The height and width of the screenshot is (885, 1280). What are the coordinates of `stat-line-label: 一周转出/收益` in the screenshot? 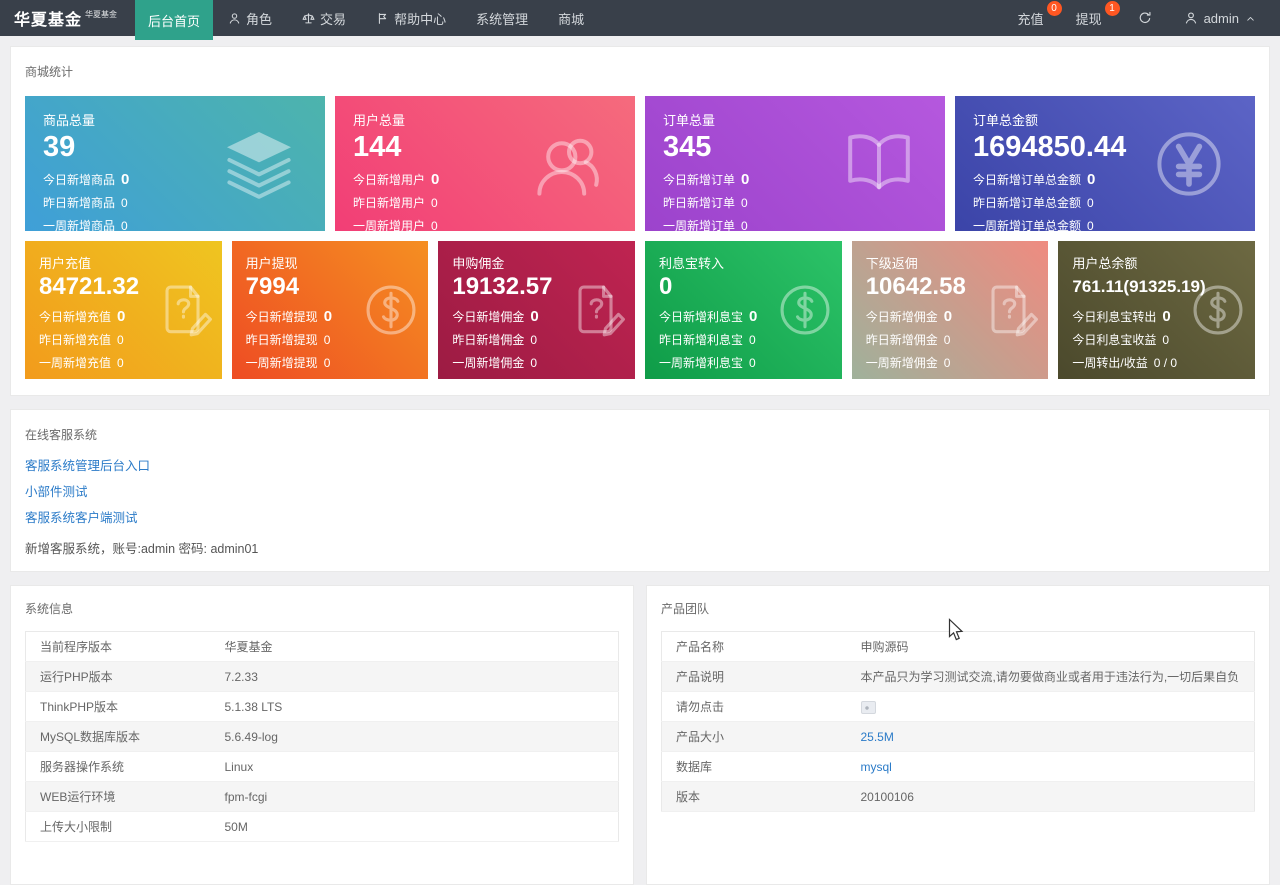 It's located at (1110, 362).